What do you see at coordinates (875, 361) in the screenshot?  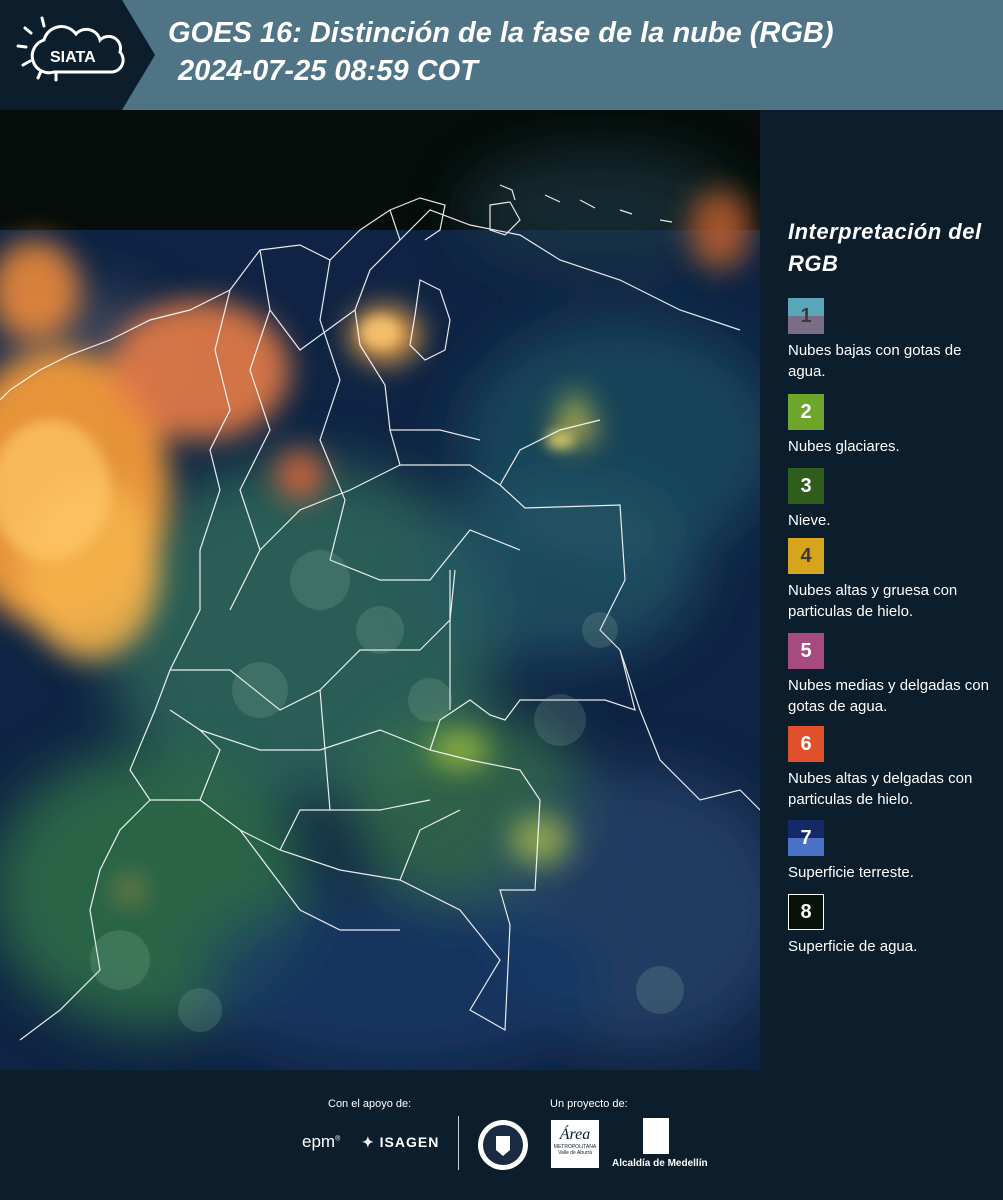 I see `legend-label: Nubes bajas con gotas de agua.` at bounding box center [875, 361].